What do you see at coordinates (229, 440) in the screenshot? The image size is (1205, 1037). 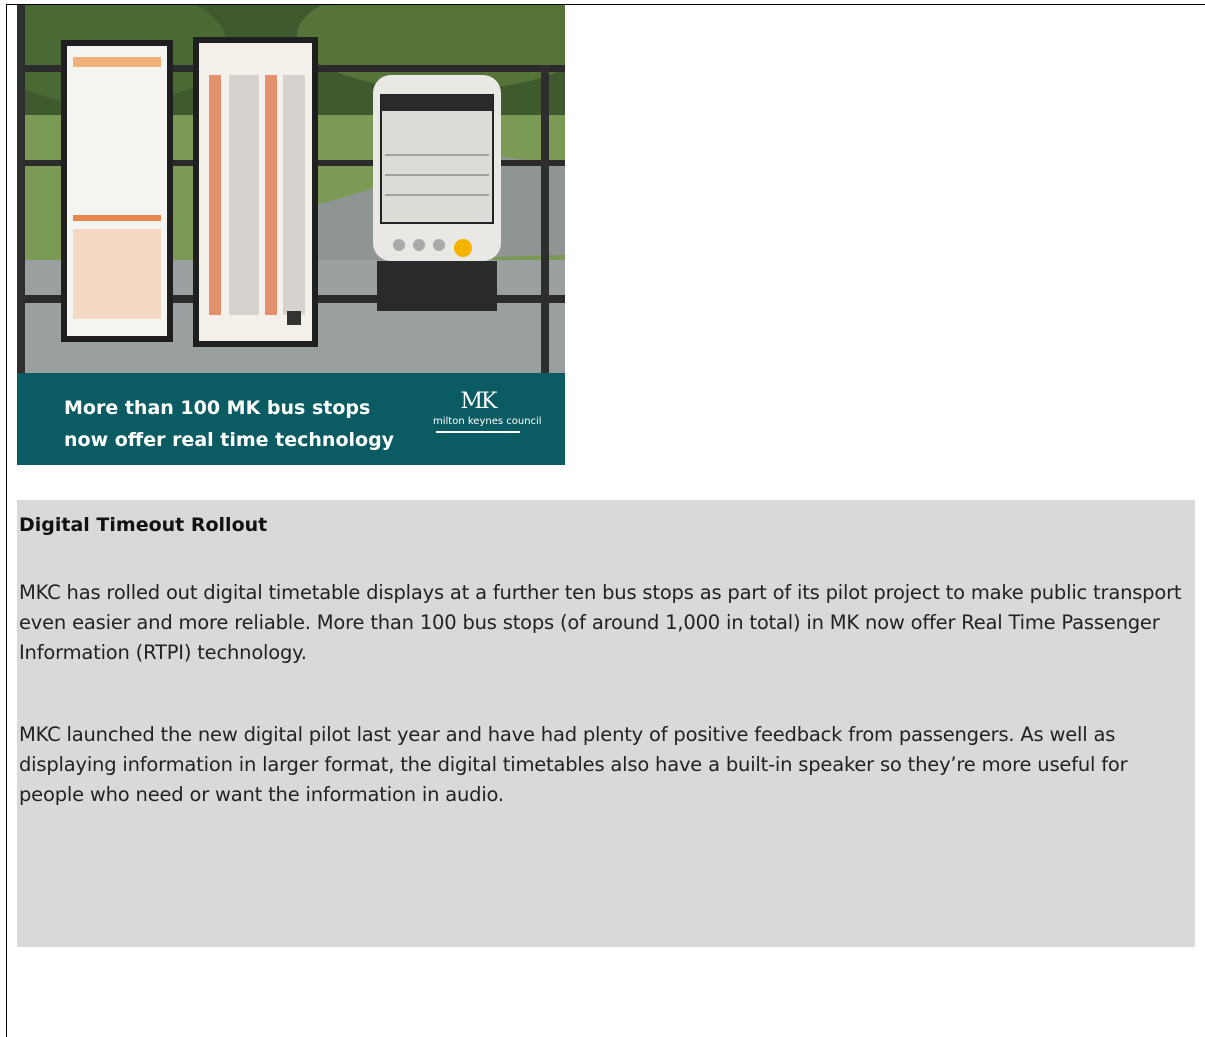 I see `banner-line-2: now offer real time technology` at bounding box center [229, 440].